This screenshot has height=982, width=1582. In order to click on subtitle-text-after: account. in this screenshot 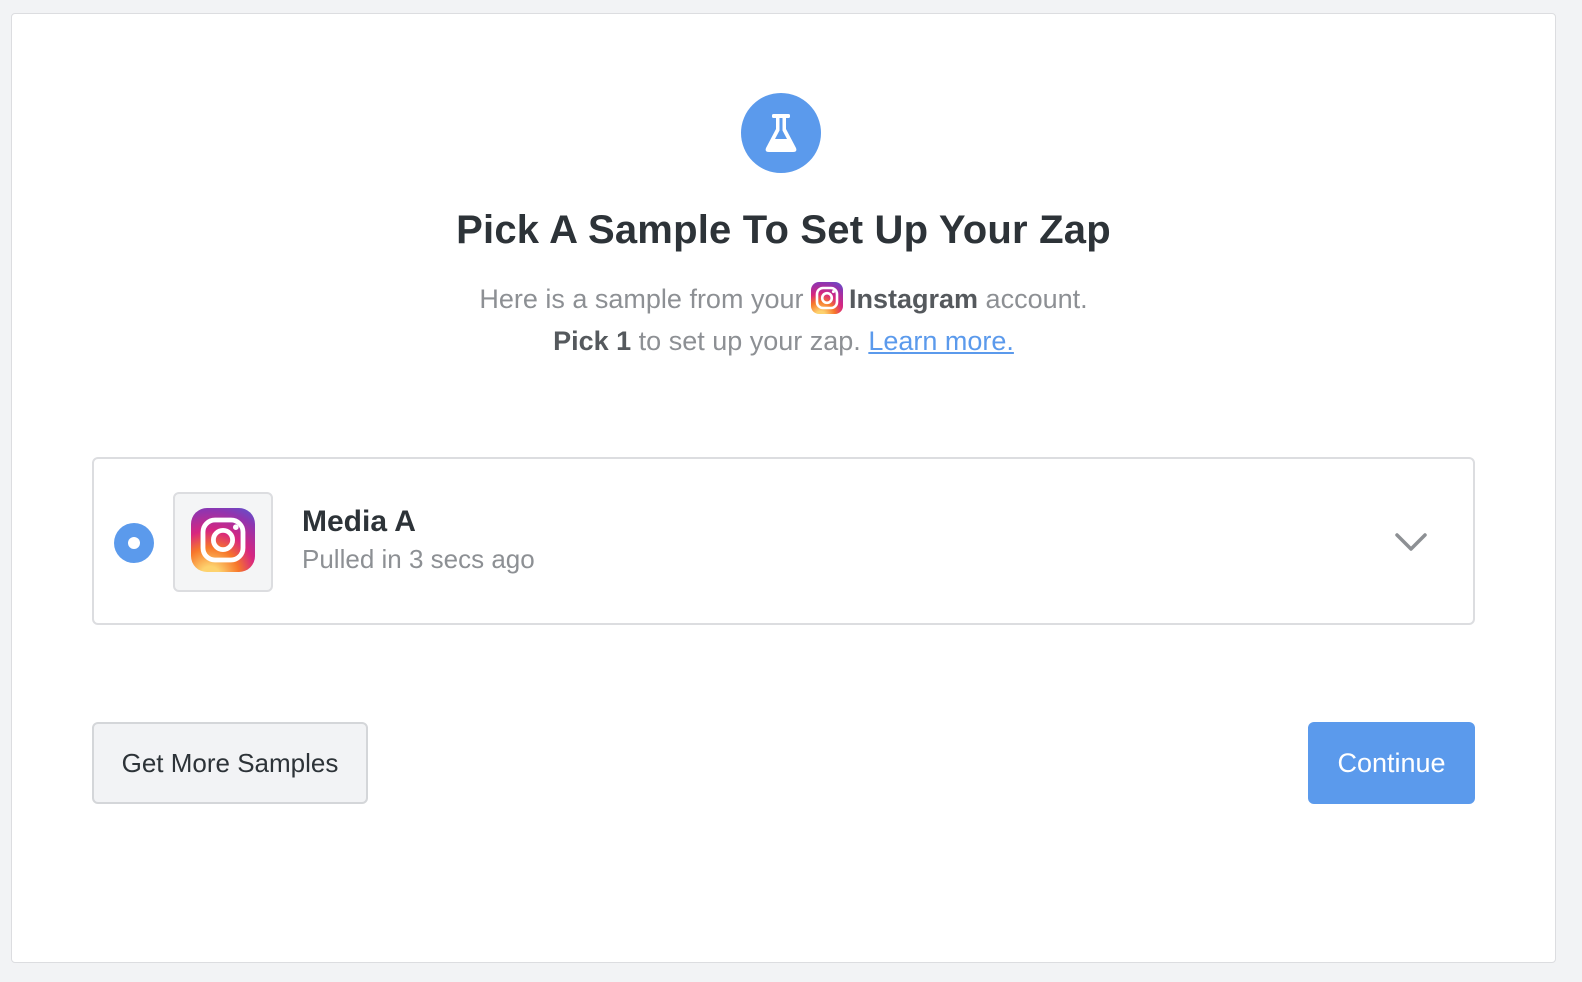, I will do `click(1036, 299)`.